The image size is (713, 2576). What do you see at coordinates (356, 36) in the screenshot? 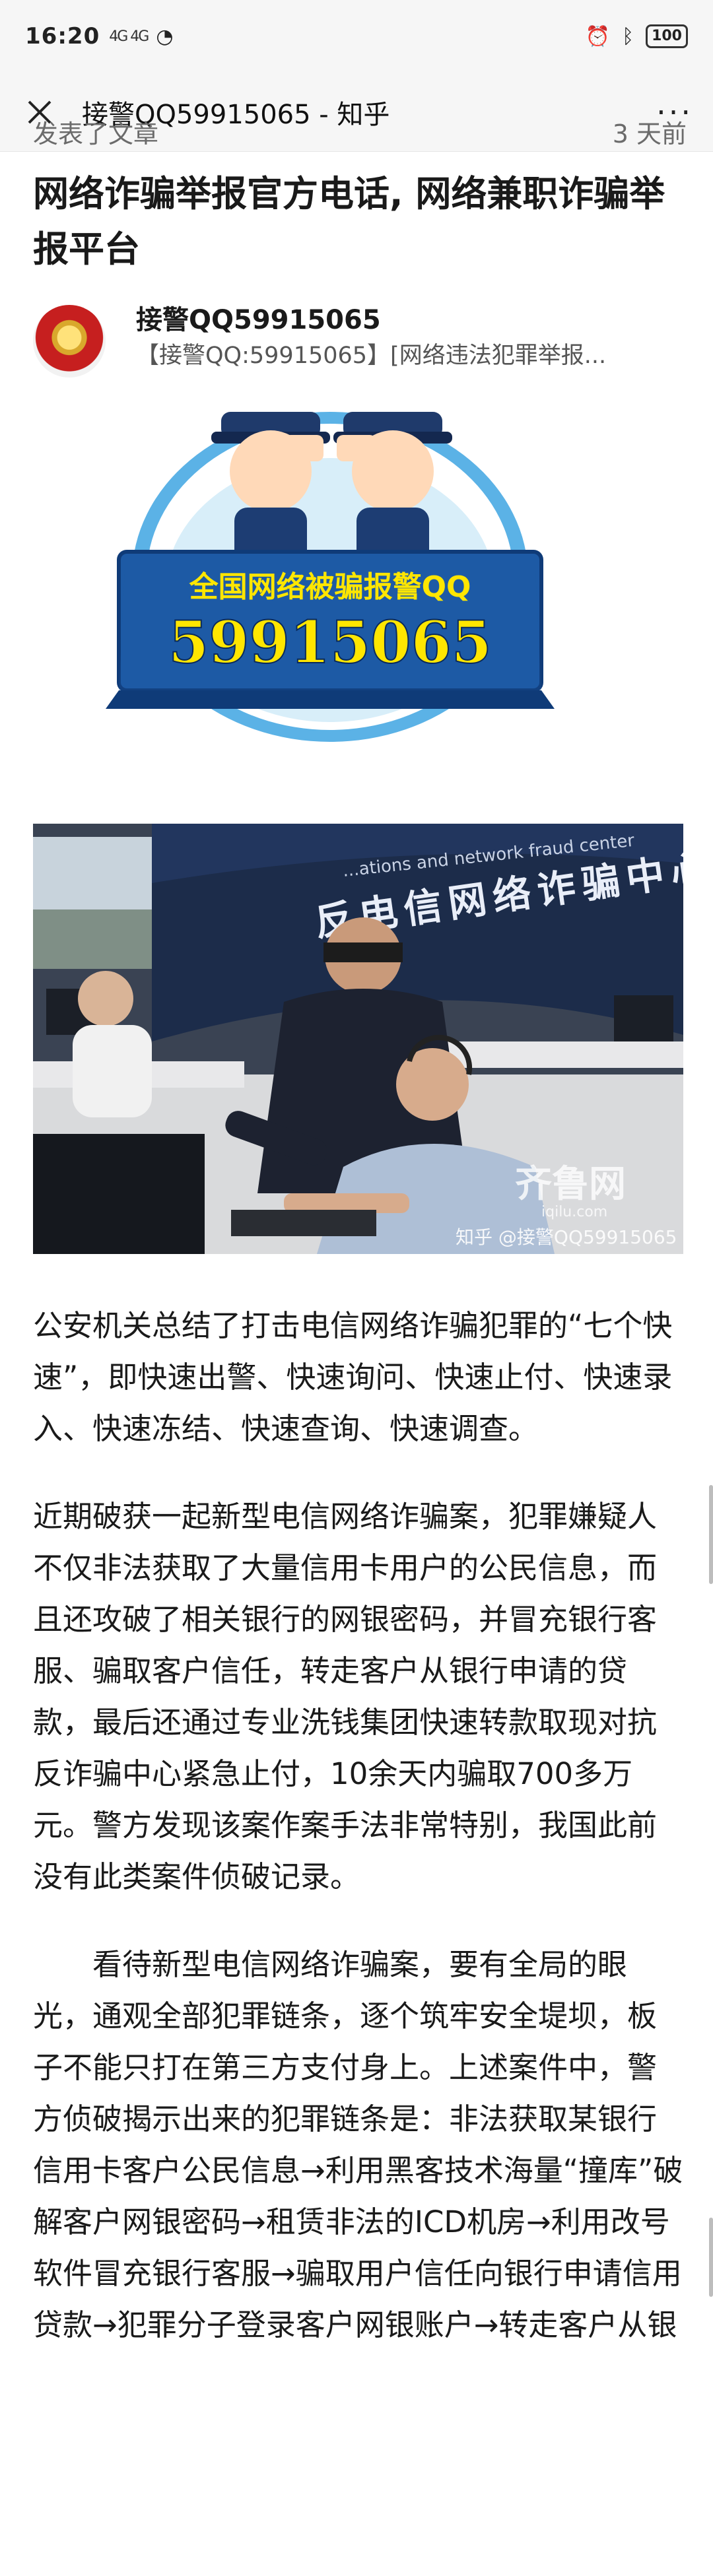
I see `status-bar: 16:20 4G 4G ◔ ⏰ ᛒ 100` at bounding box center [356, 36].